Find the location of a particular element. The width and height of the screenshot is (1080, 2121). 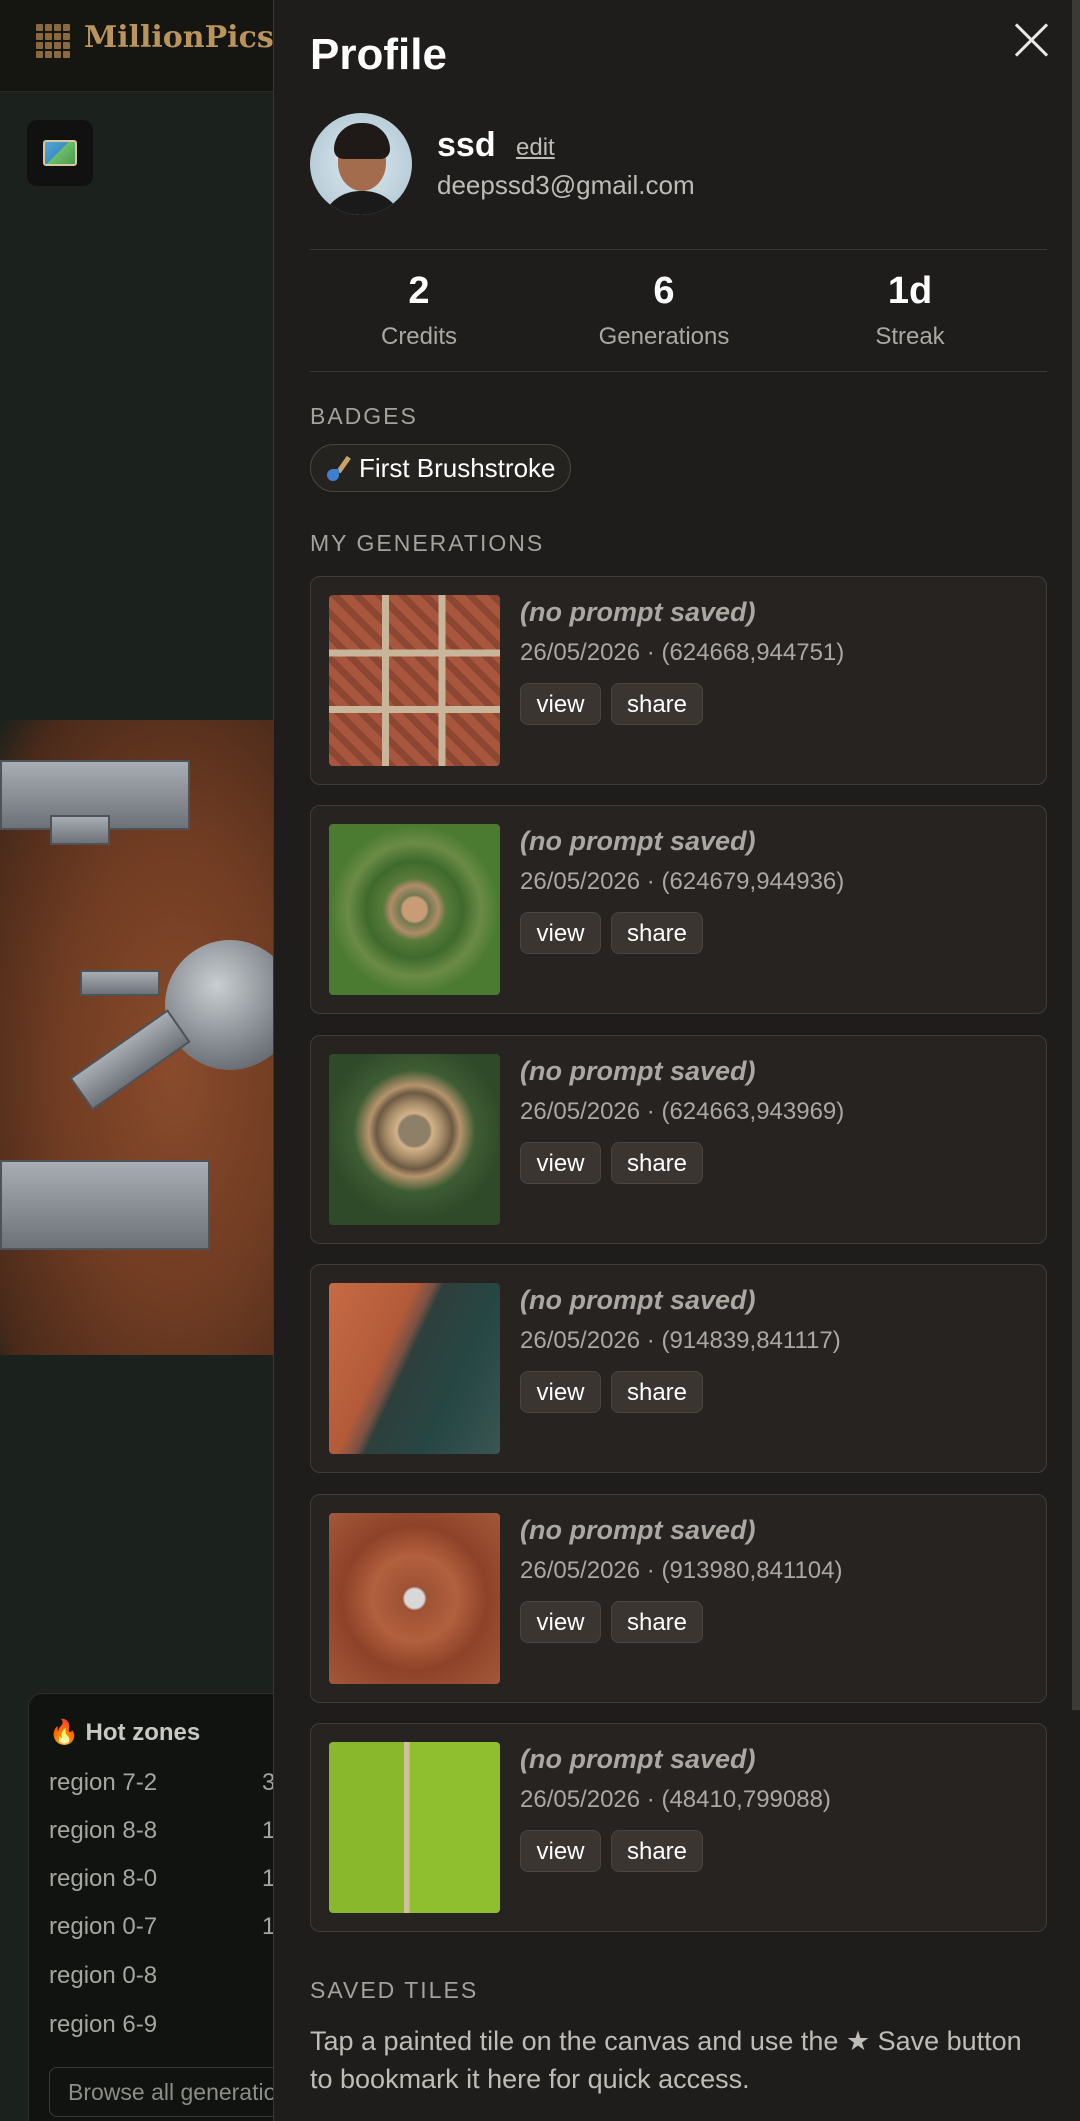

hot-zone-label: region 8-8 is located at coordinates (103, 1830).